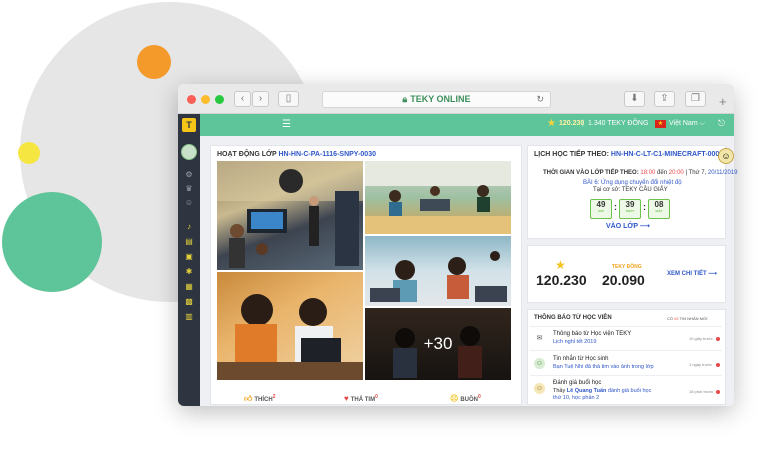 The image size is (768, 458). Describe the element at coordinates (286, 124) in the screenshot. I see `menu-icon: ☰` at that location.